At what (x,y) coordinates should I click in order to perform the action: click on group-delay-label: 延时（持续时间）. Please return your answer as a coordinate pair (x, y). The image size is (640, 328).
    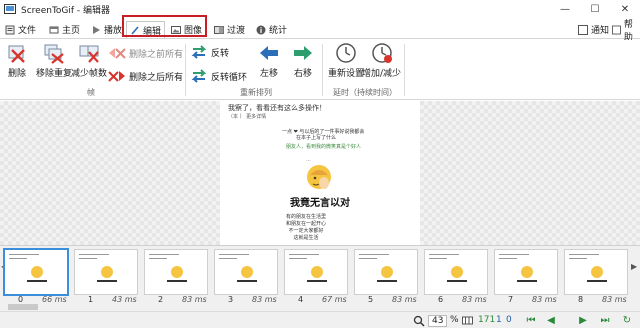
    Looking at the image, I should click on (365, 92).